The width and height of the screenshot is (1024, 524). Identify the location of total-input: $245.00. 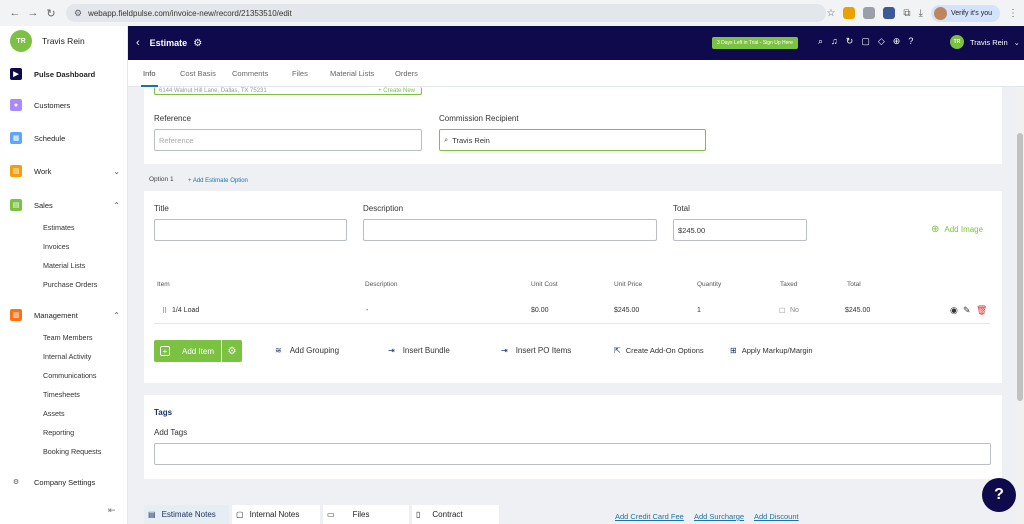
(740, 230).